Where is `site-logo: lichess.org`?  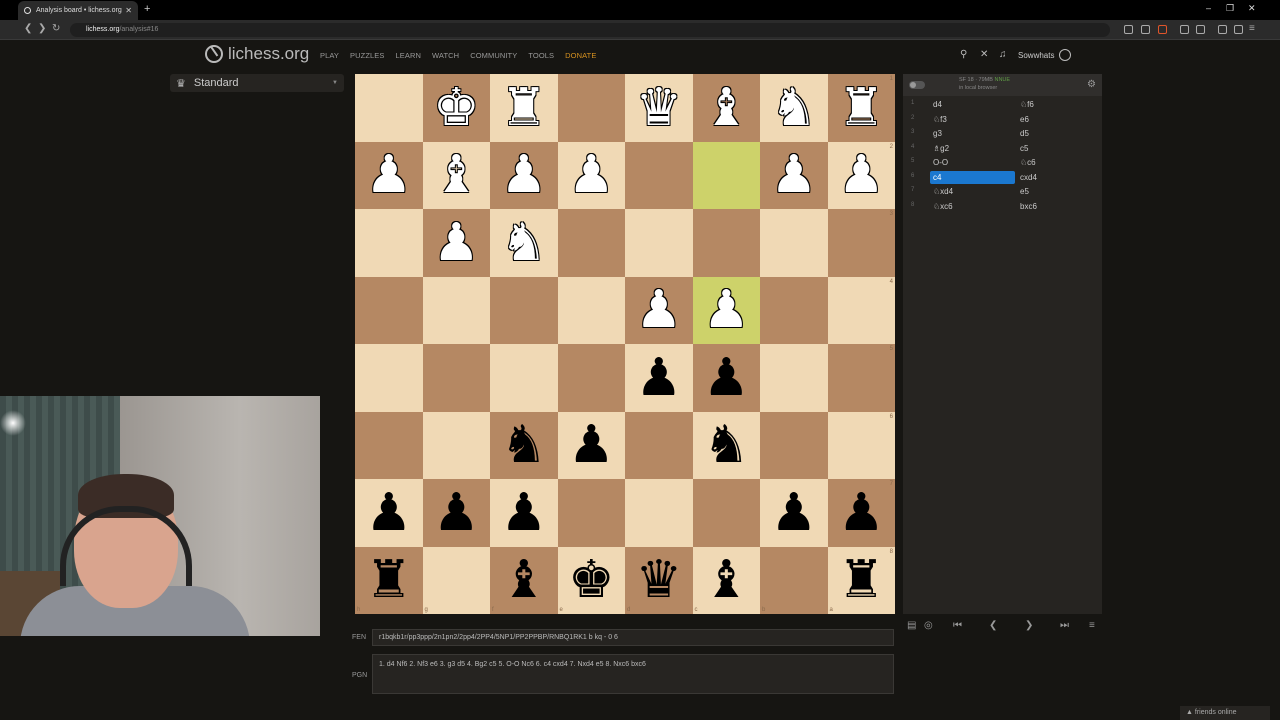 site-logo: lichess.org is located at coordinates (257, 54).